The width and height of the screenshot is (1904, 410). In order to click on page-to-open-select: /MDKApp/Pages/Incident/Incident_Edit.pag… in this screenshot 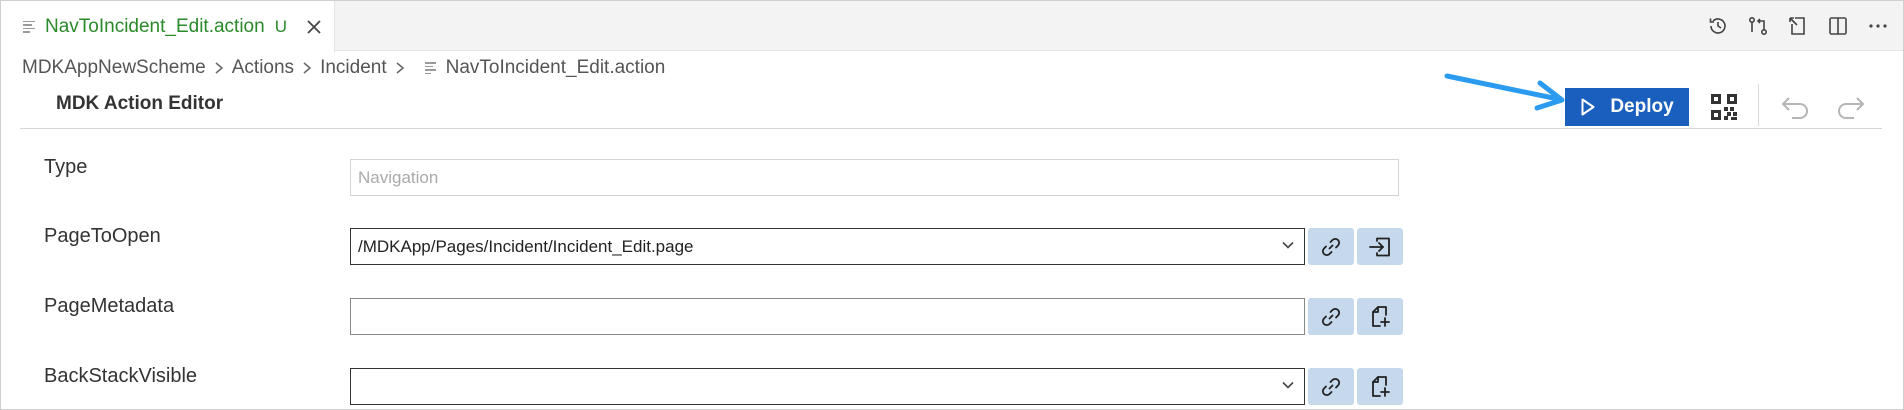, I will do `click(827, 246)`.